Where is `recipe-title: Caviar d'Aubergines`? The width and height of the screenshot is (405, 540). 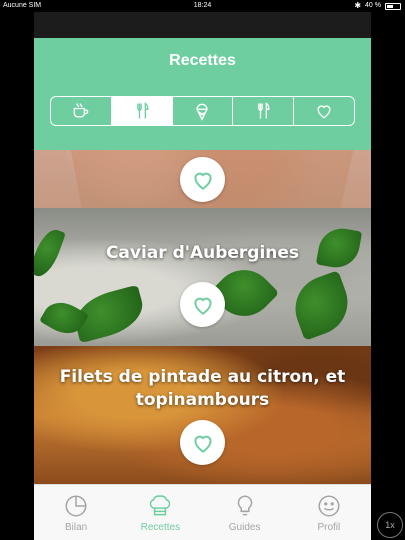 recipe-title: Caviar d'Aubergines is located at coordinates (202, 253).